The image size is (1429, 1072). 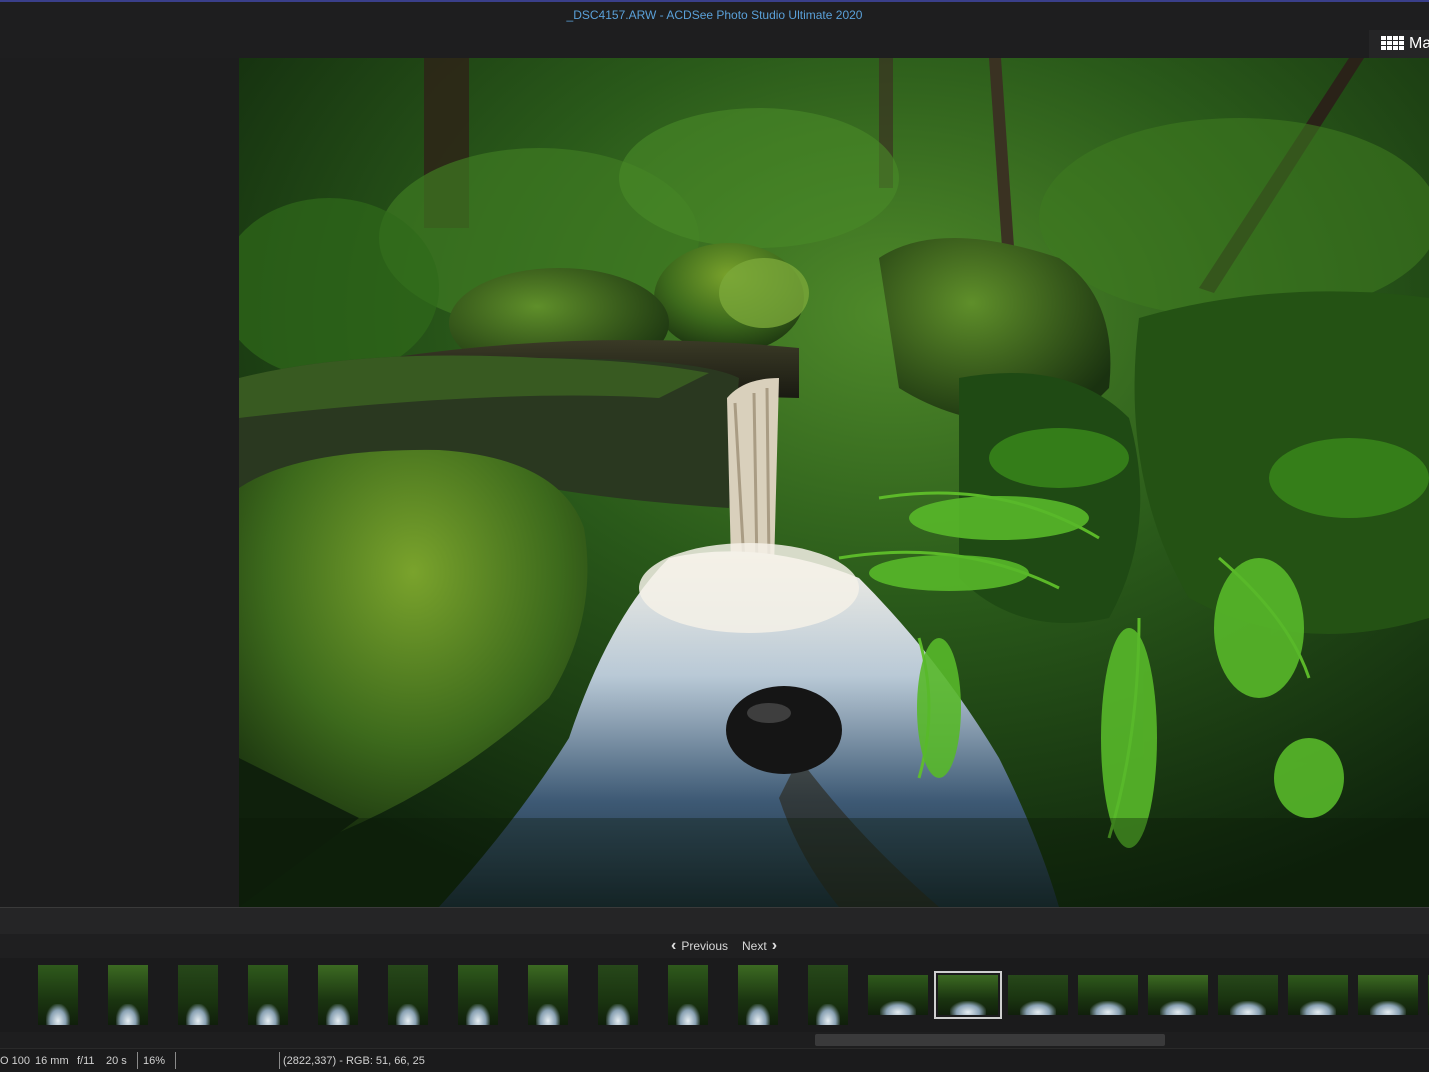 What do you see at coordinates (52, 1061) in the screenshot?
I see `focal-length-value: 16 mm` at bounding box center [52, 1061].